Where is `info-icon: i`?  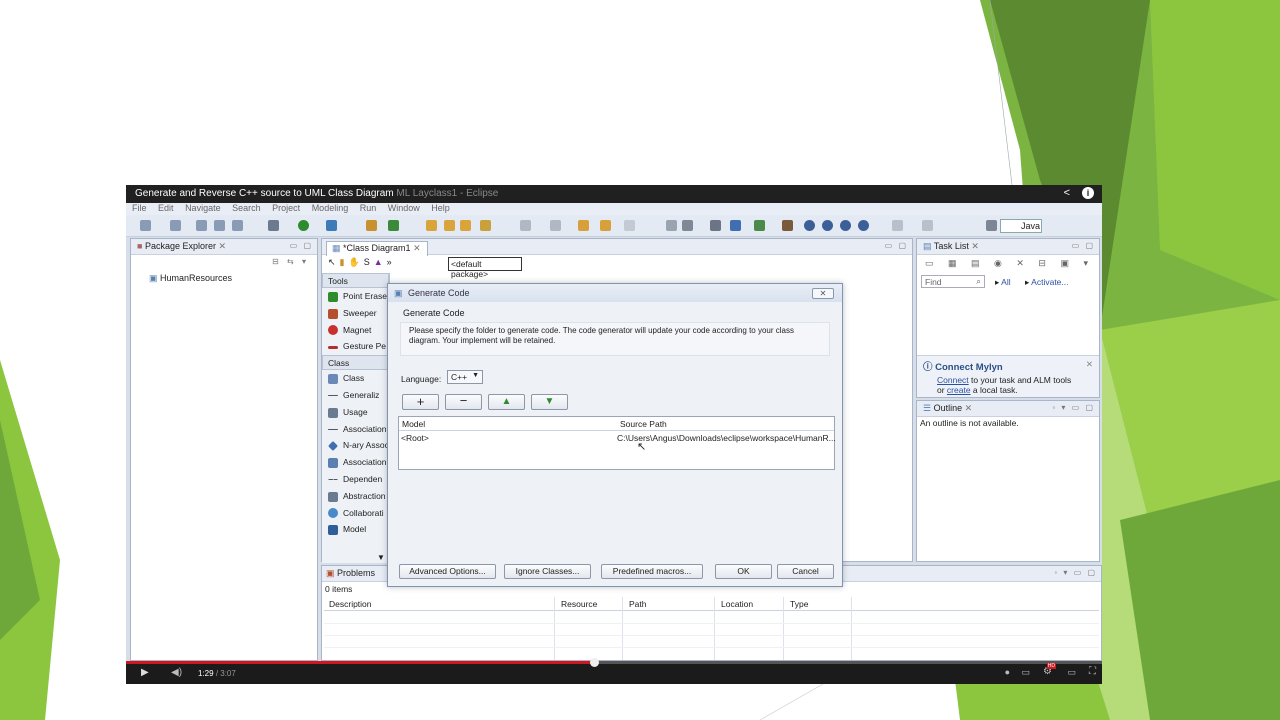 info-icon: i is located at coordinates (1088, 193).